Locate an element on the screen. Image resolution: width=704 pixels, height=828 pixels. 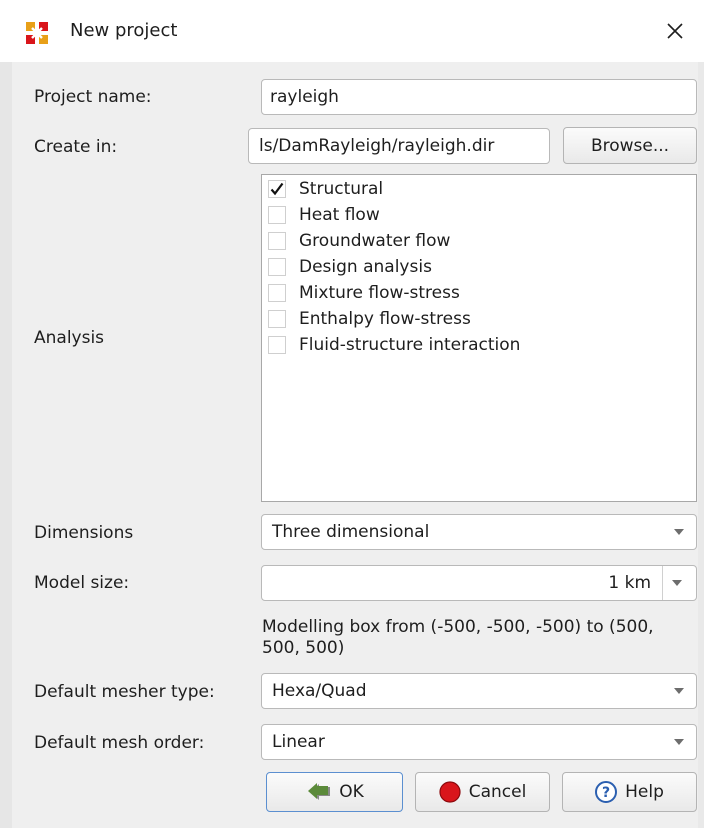
create-in-label: Create in: is located at coordinates (76, 147).